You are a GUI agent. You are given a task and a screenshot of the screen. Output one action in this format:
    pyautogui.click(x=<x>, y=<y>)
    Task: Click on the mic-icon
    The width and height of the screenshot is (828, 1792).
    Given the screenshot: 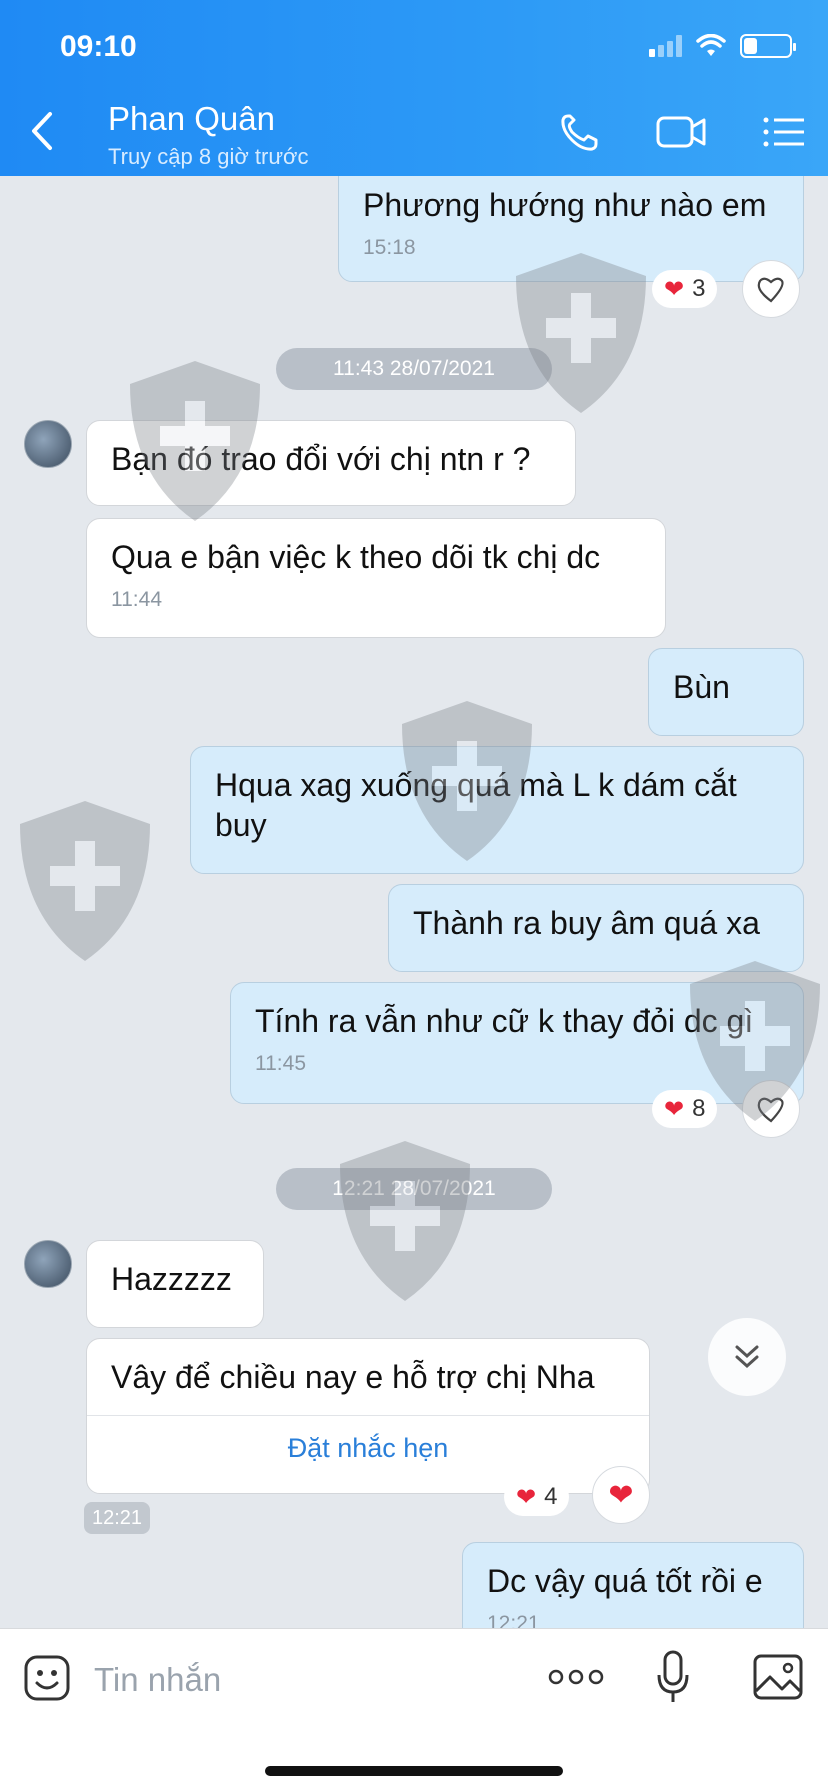 What is the action you would take?
    pyautogui.click(x=673, y=1677)
    